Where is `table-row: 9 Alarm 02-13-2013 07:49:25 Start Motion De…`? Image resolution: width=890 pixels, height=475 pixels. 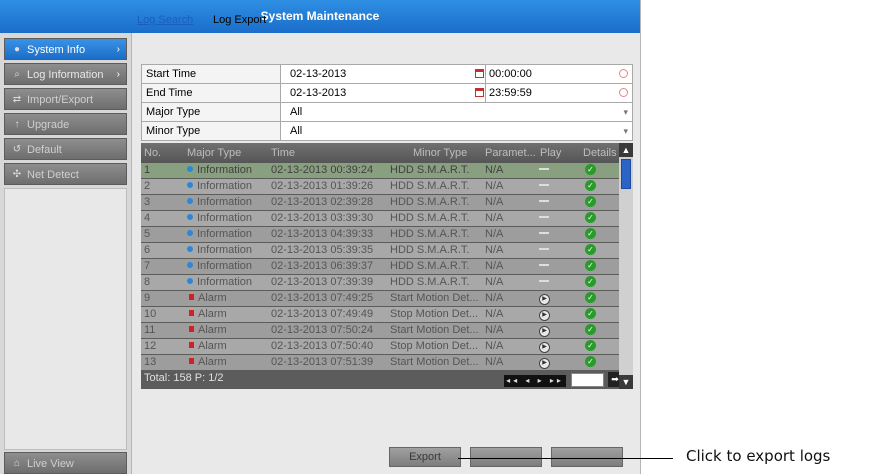 table-row: 9 Alarm 02-13-2013 07:49:25 Start Motion De… is located at coordinates (380, 299).